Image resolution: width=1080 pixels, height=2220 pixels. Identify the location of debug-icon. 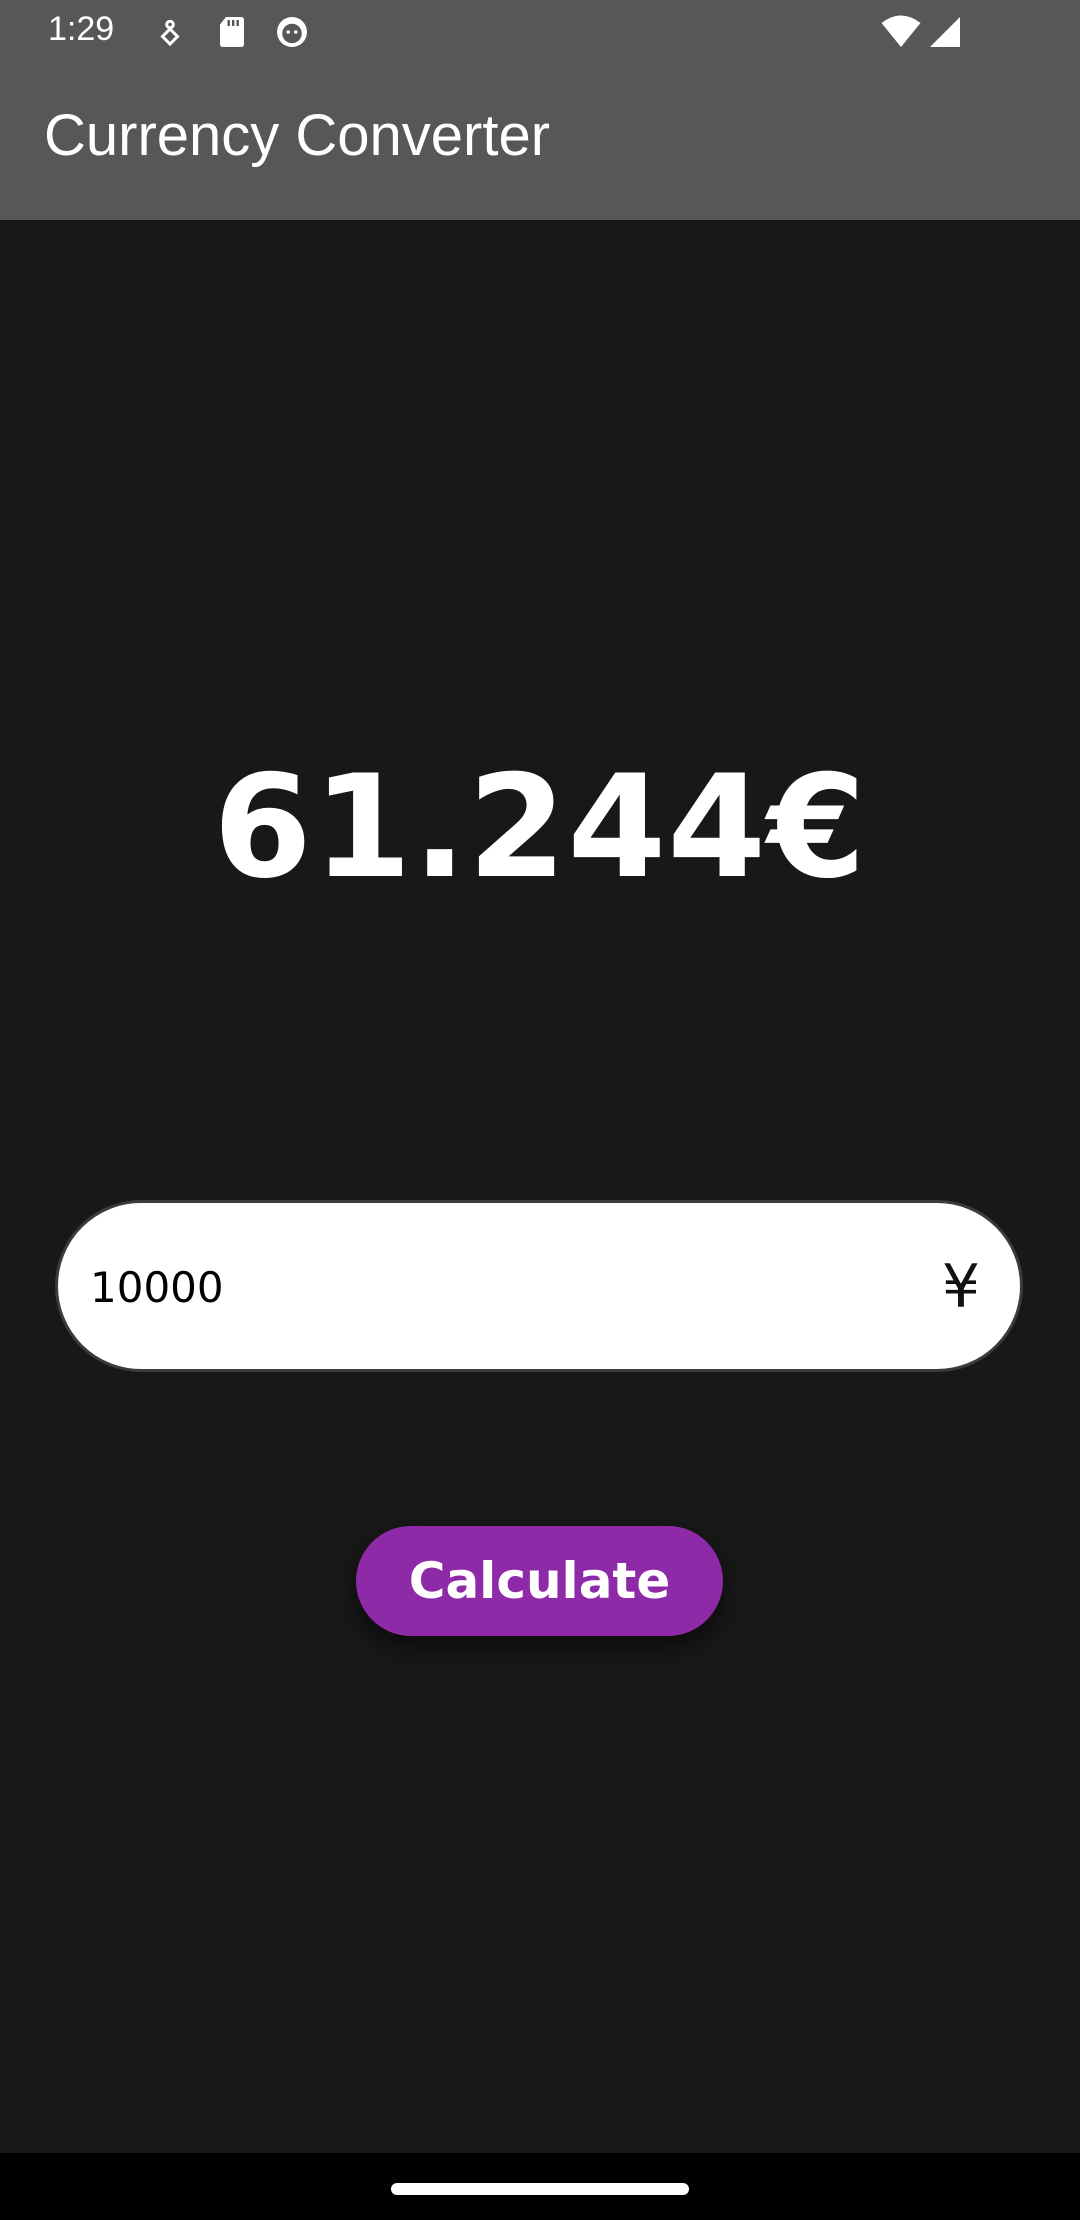
(170, 32).